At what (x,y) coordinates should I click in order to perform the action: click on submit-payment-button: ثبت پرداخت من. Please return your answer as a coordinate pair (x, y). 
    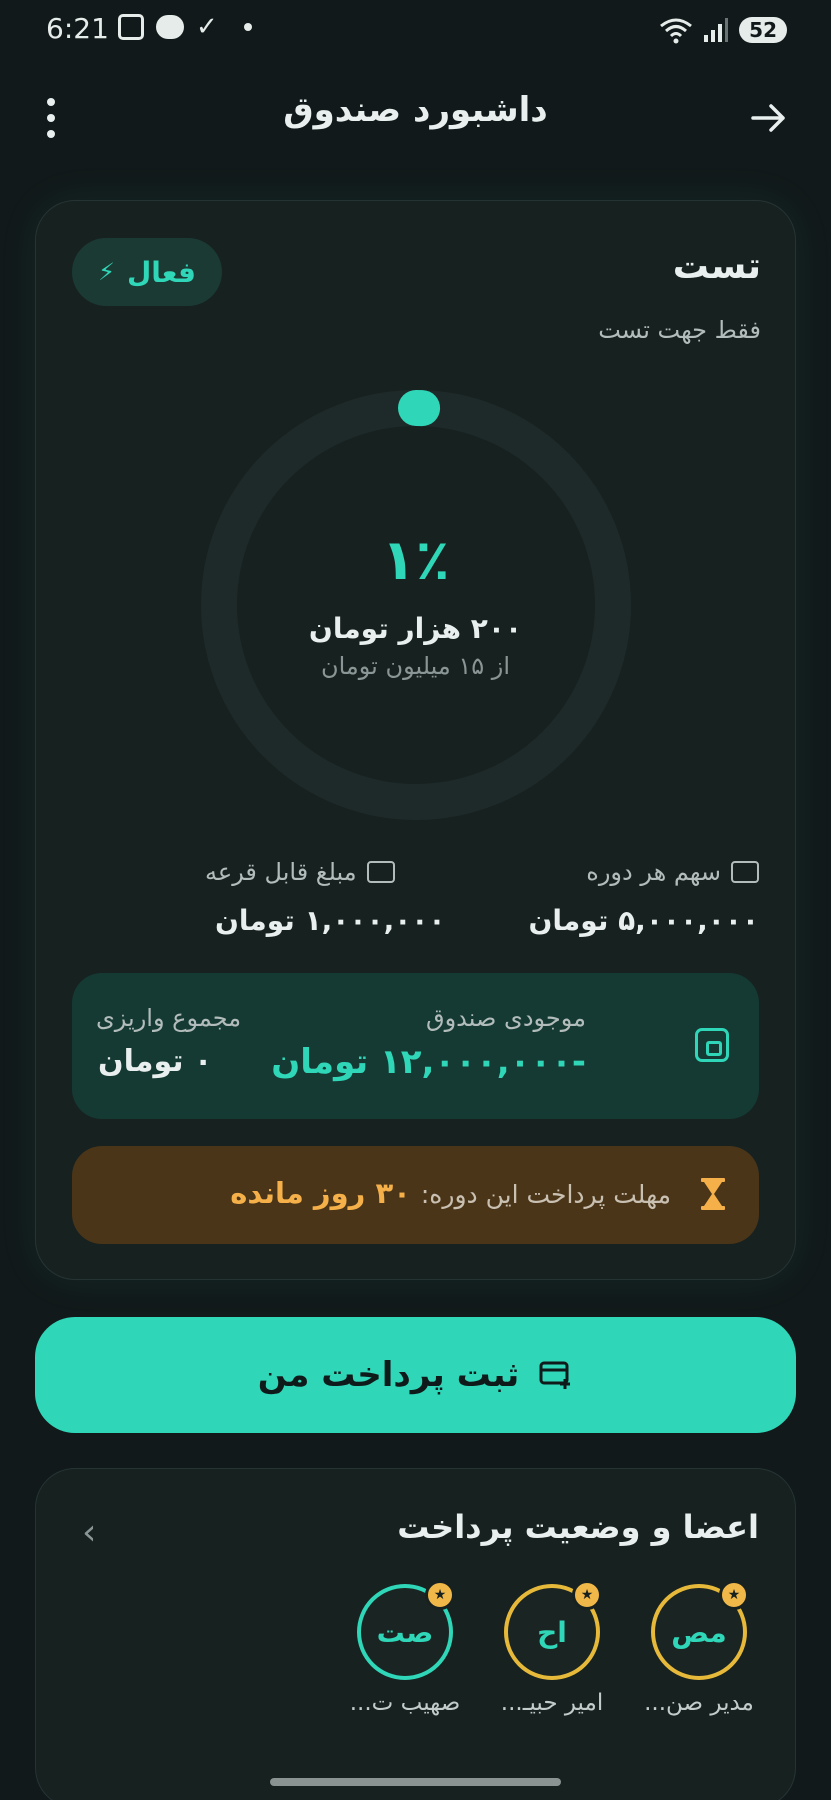
    Looking at the image, I should click on (415, 1375).